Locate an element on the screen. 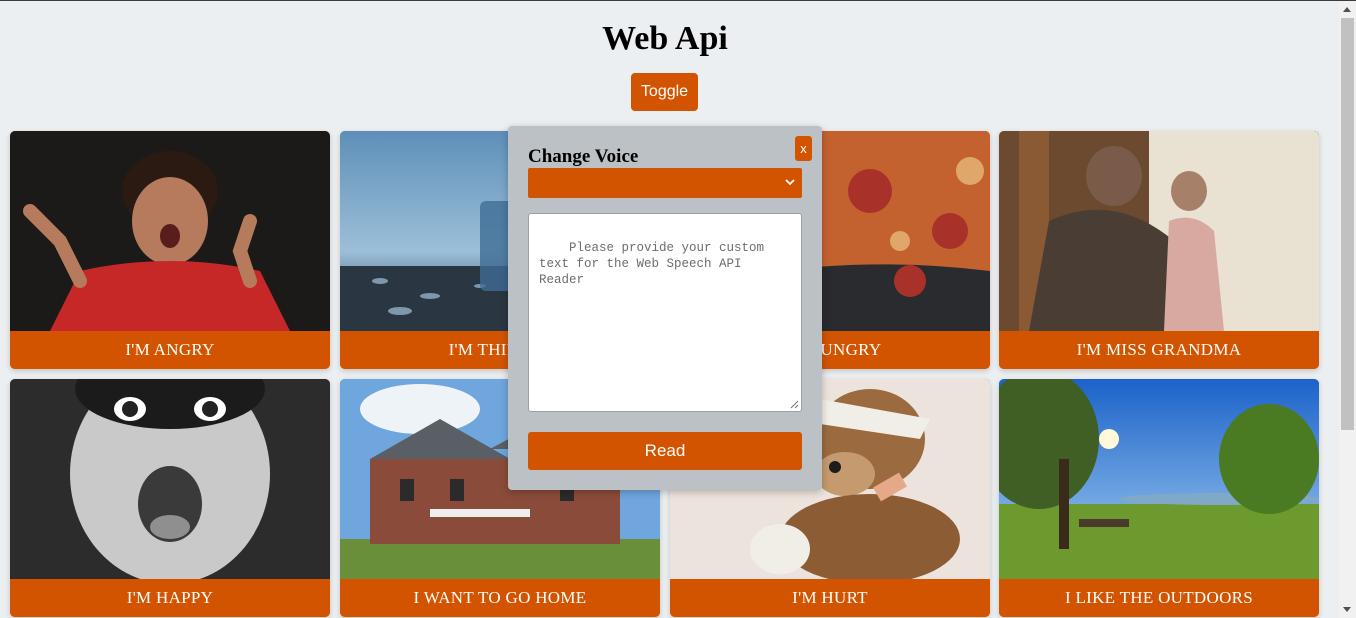  card-label: I WANT TO GO HOME is located at coordinates (500, 598).